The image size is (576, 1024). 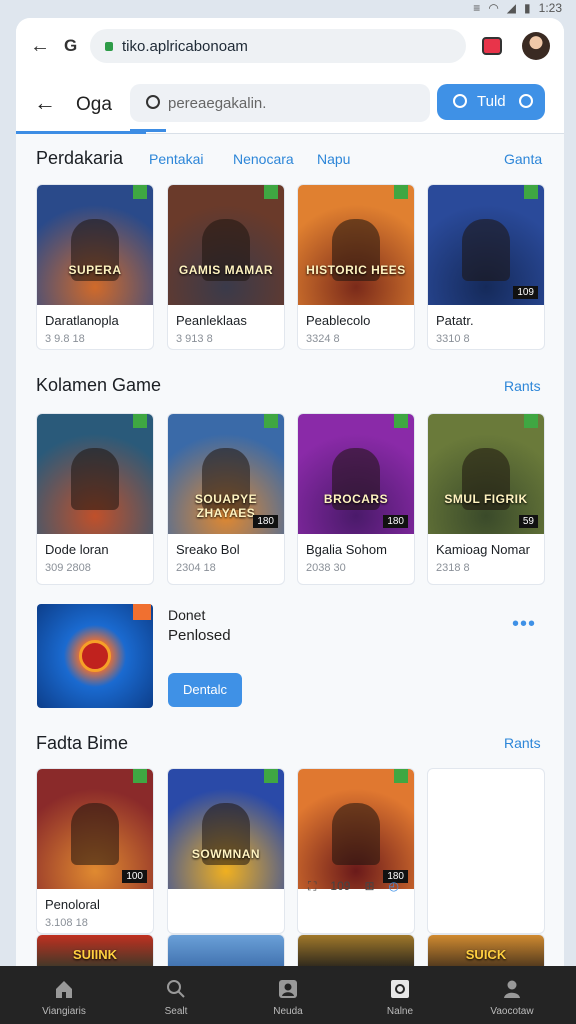 I want to click on game-card: SUIINK, so click(x=95, y=951).